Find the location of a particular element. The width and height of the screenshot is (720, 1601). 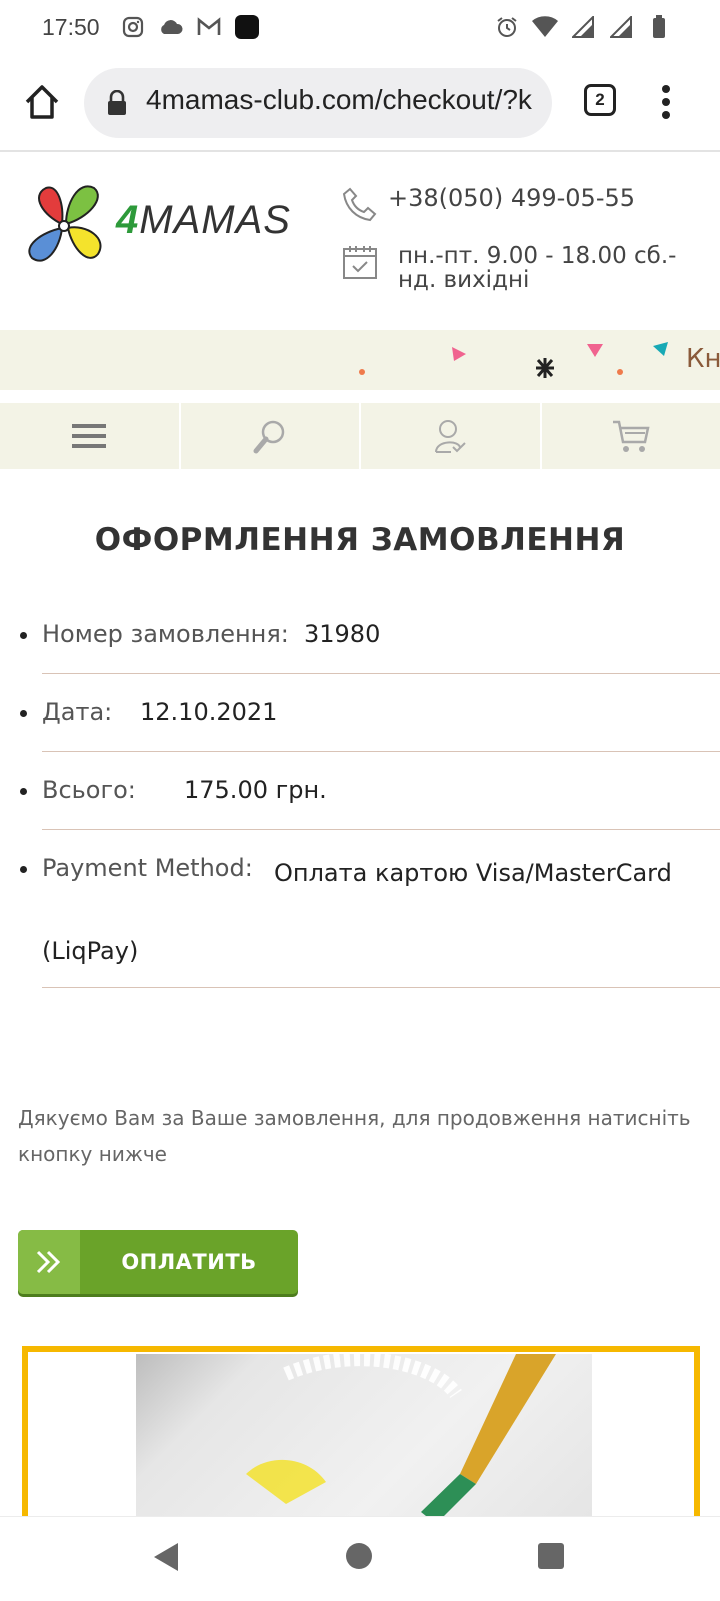

nav-search-button is located at coordinates (271, 436).